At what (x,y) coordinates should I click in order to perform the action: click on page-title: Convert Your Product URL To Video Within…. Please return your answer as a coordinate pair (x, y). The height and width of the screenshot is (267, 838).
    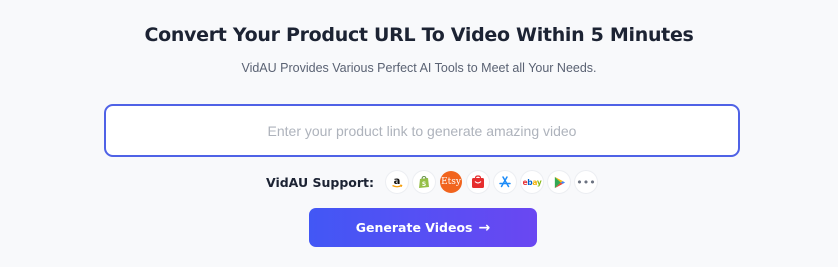
    Looking at the image, I should click on (419, 35).